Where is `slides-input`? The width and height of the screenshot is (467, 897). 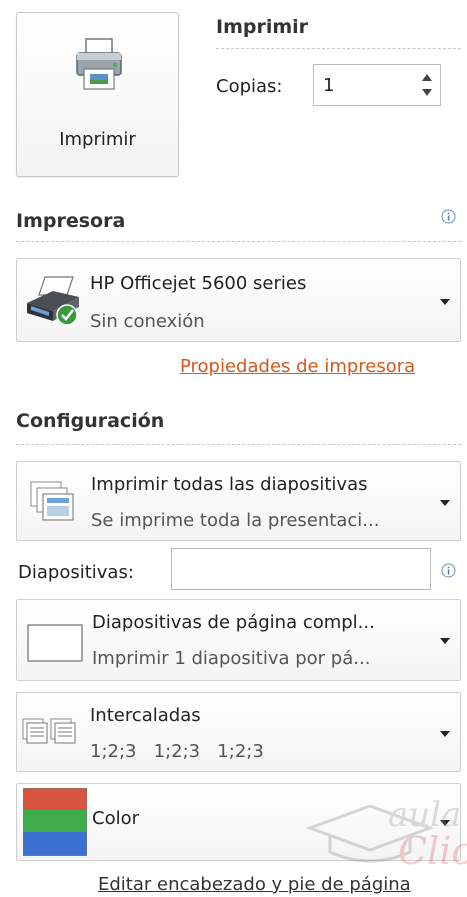 slides-input is located at coordinates (301, 569).